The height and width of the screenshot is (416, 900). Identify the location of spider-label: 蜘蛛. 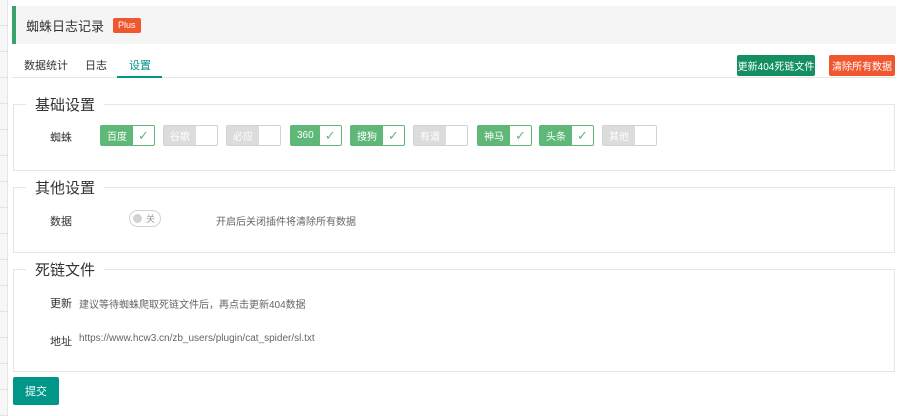
(61, 138).